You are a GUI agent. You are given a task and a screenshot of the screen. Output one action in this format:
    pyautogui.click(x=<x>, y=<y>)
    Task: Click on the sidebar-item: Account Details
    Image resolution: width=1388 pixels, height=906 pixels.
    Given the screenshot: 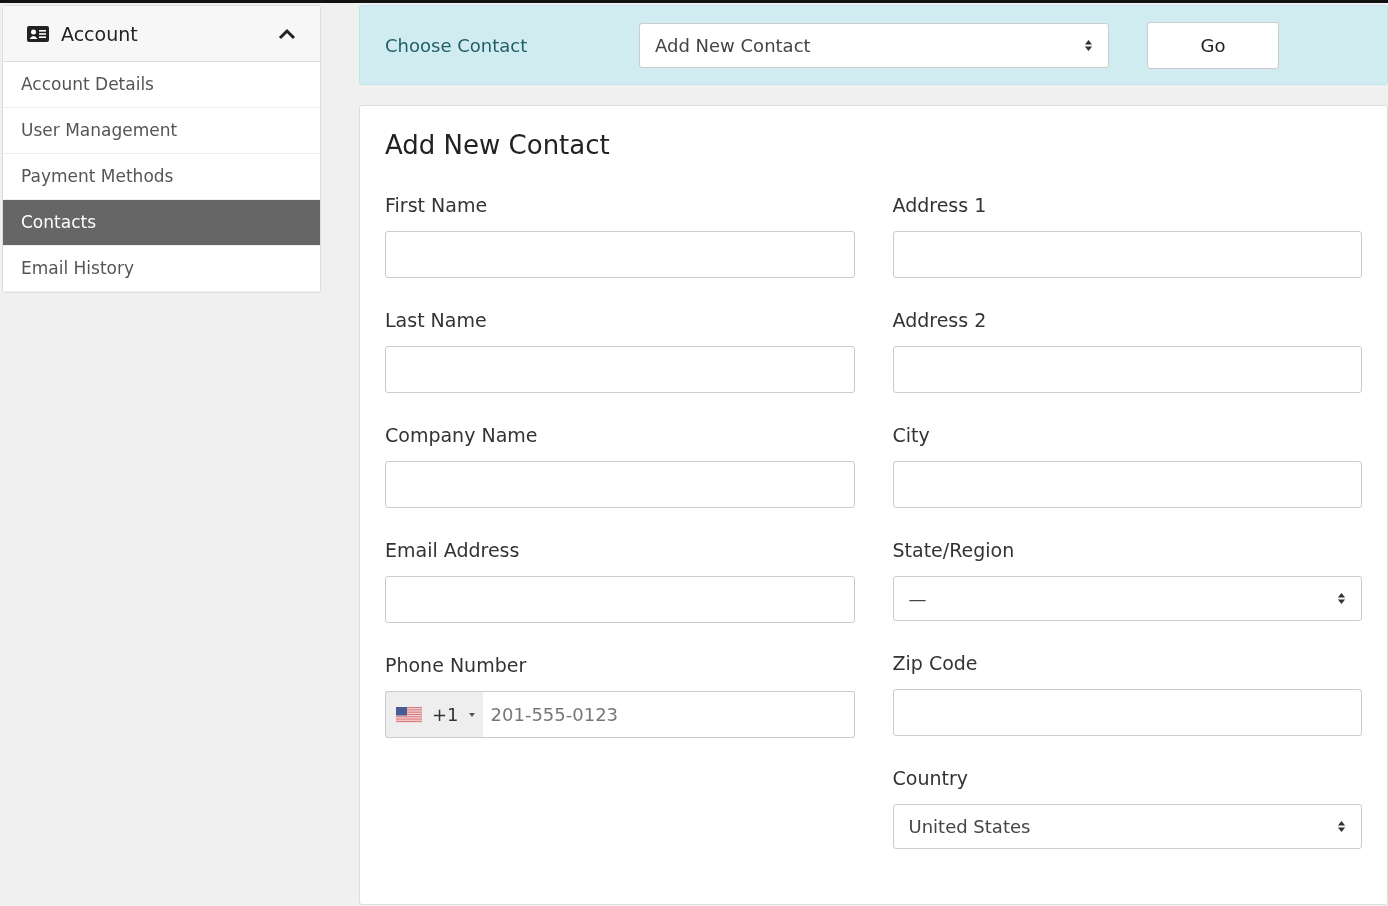 What is the action you would take?
    pyautogui.click(x=161, y=85)
    